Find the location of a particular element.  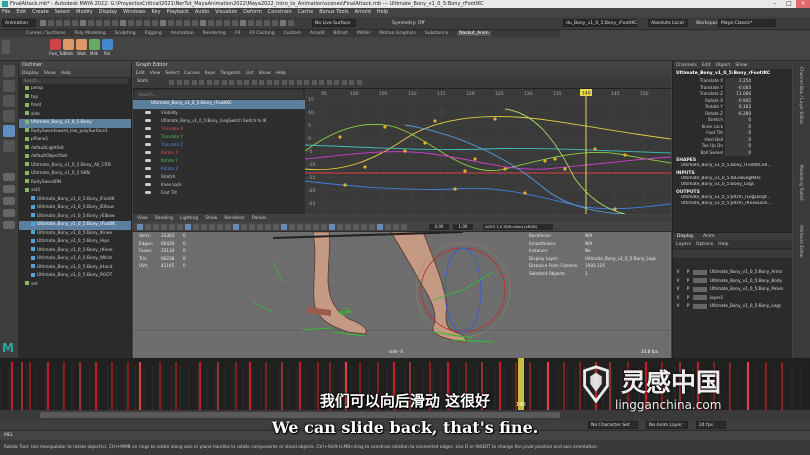

object-name-field: du_Bony_v1_0_5:Bony_rFootIKC is located at coordinates (600, 23).